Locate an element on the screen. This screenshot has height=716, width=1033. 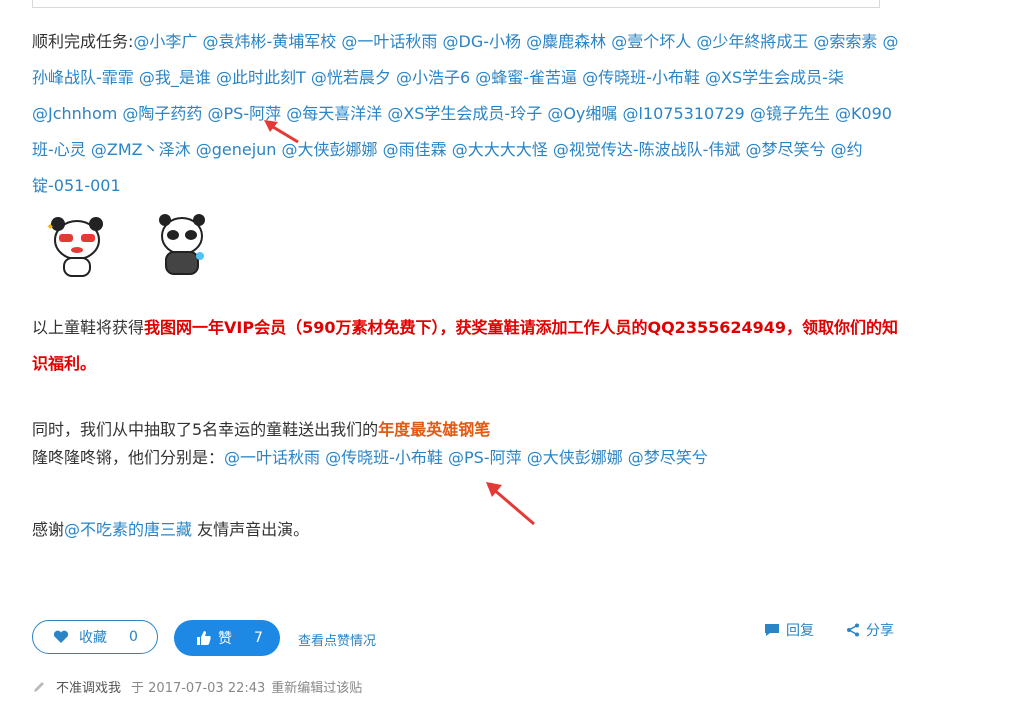
mention-link: @雨佳霖 is located at coordinates (415, 149).